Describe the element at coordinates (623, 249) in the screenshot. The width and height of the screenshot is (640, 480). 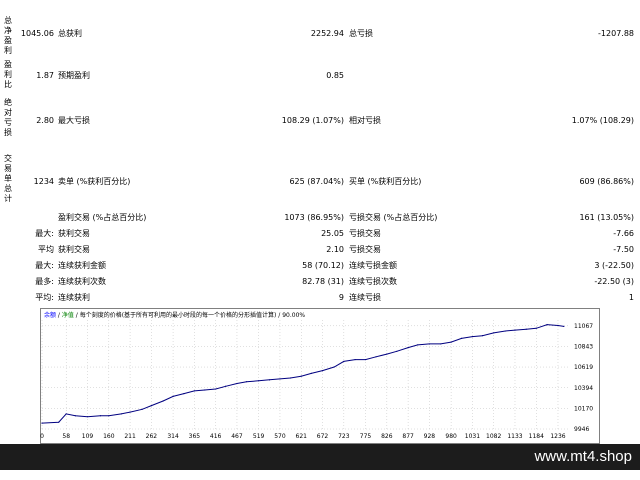
I see `average-loss-trade-value: -7.50` at that location.